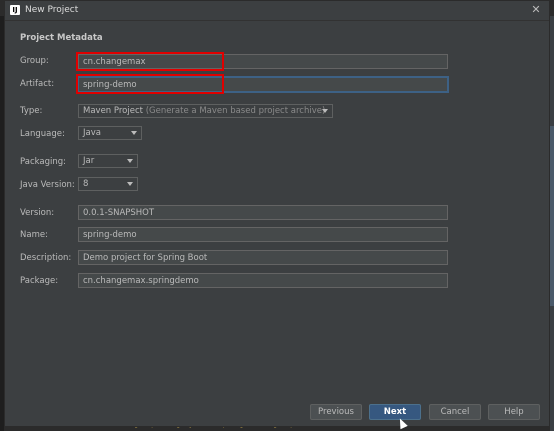 The image size is (554, 431). Describe the element at coordinates (47, 185) in the screenshot. I see `java-version-label: Java Version:` at that location.